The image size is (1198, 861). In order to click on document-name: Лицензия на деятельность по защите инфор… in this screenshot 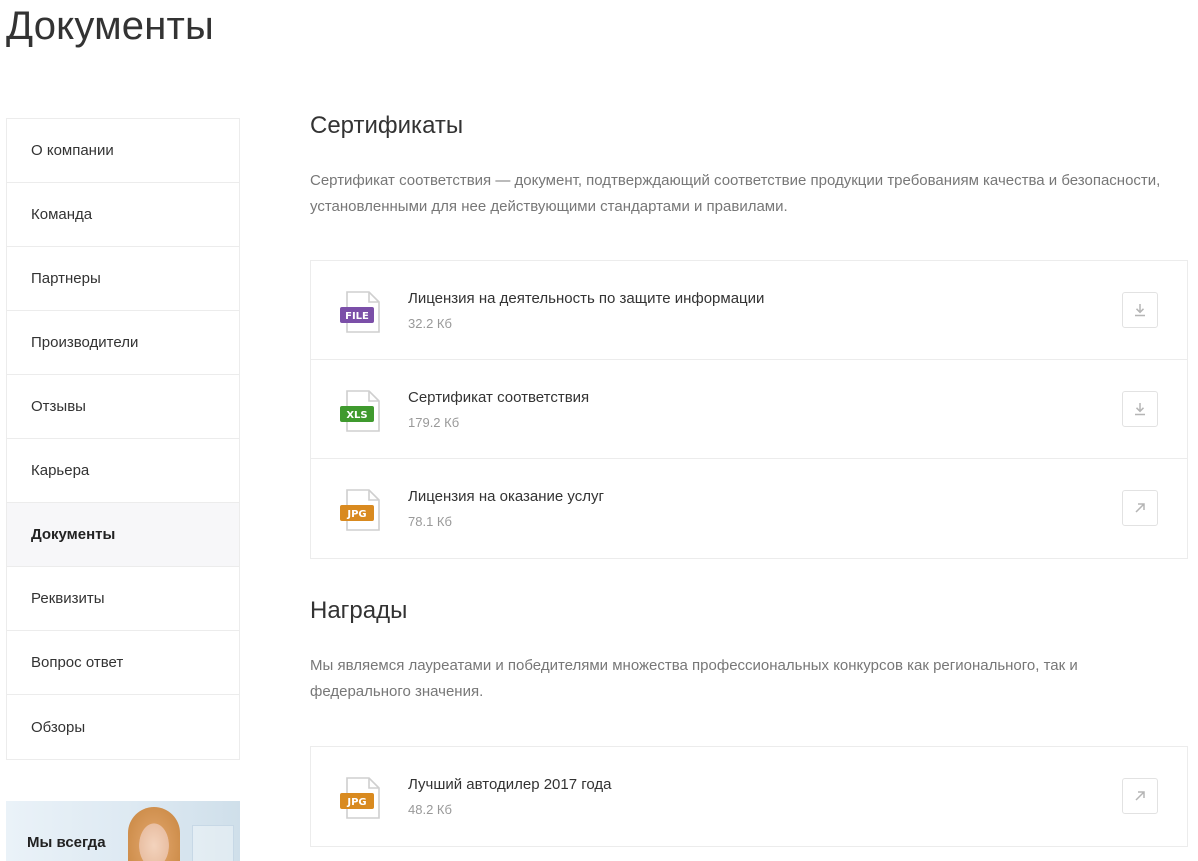, I will do `click(586, 298)`.